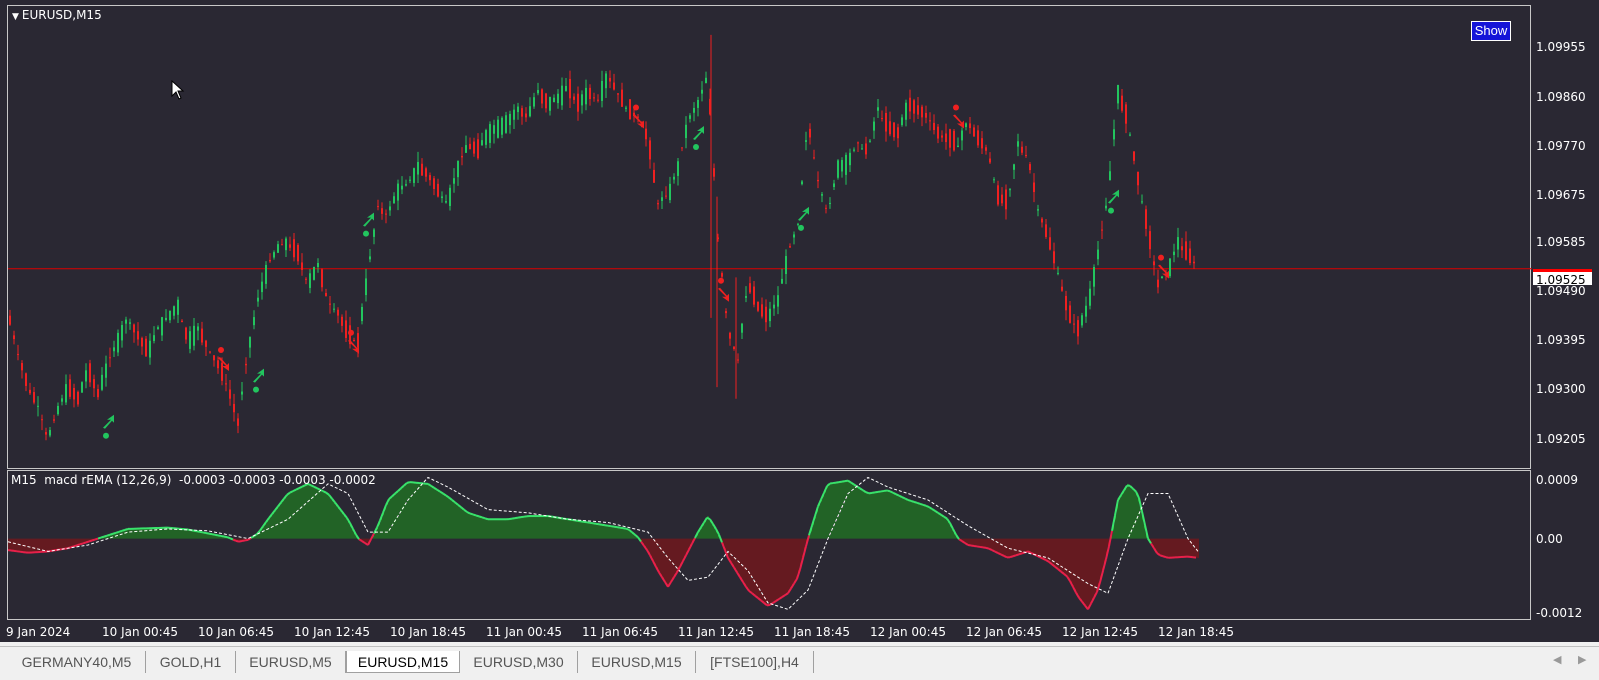  What do you see at coordinates (716, 632) in the screenshot?
I see `time-axis-label: 11 Jan 12:45` at bounding box center [716, 632].